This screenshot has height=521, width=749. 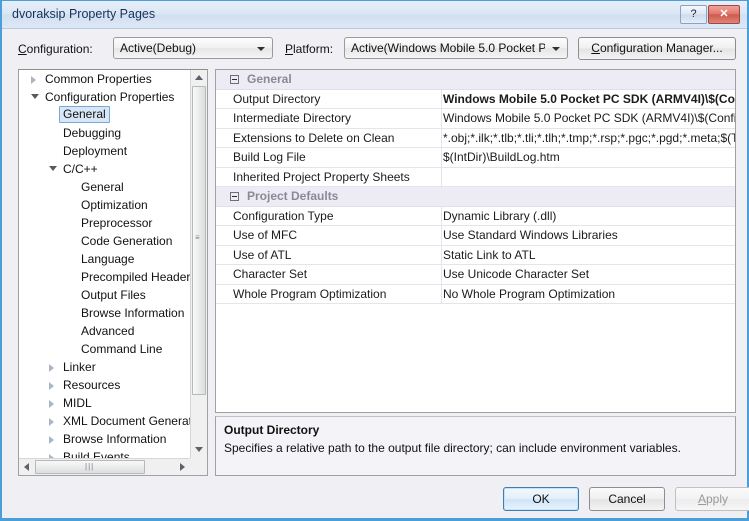 I want to click on tree-item-linker: Linker, so click(x=104, y=367).